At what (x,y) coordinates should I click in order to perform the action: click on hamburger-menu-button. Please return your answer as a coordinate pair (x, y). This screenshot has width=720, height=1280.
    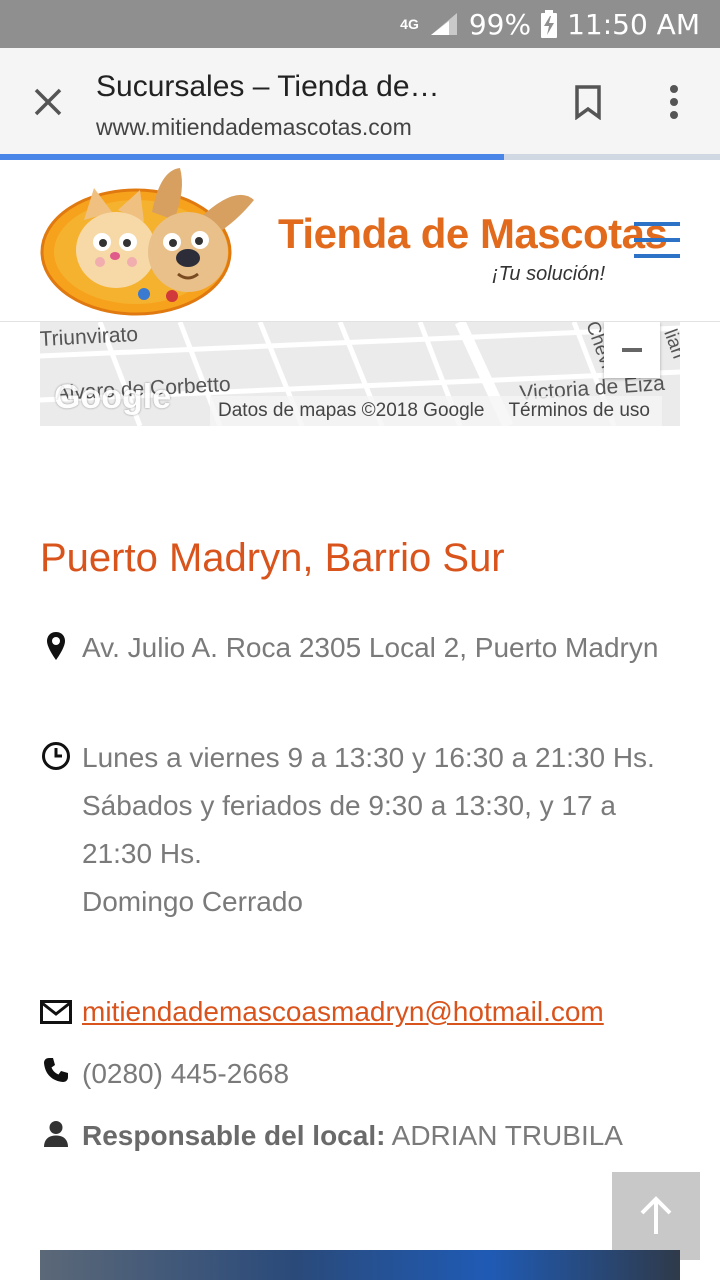
    Looking at the image, I should click on (658, 240).